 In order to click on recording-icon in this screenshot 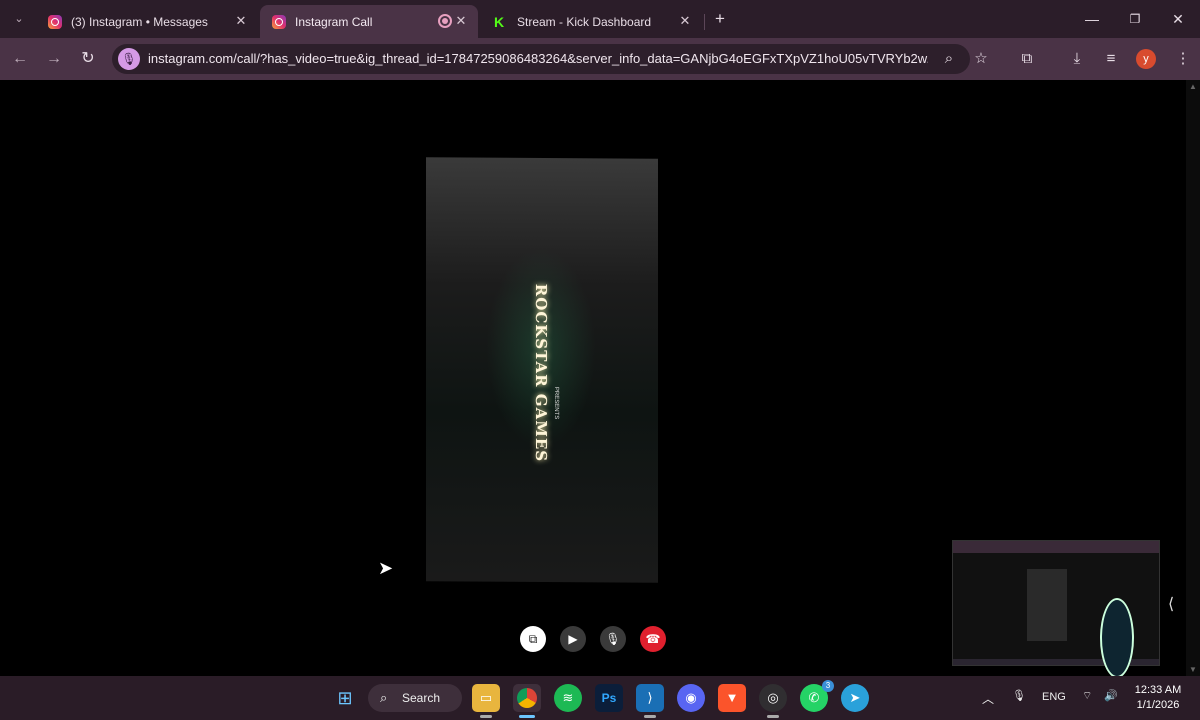, I will do `click(445, 21)`.